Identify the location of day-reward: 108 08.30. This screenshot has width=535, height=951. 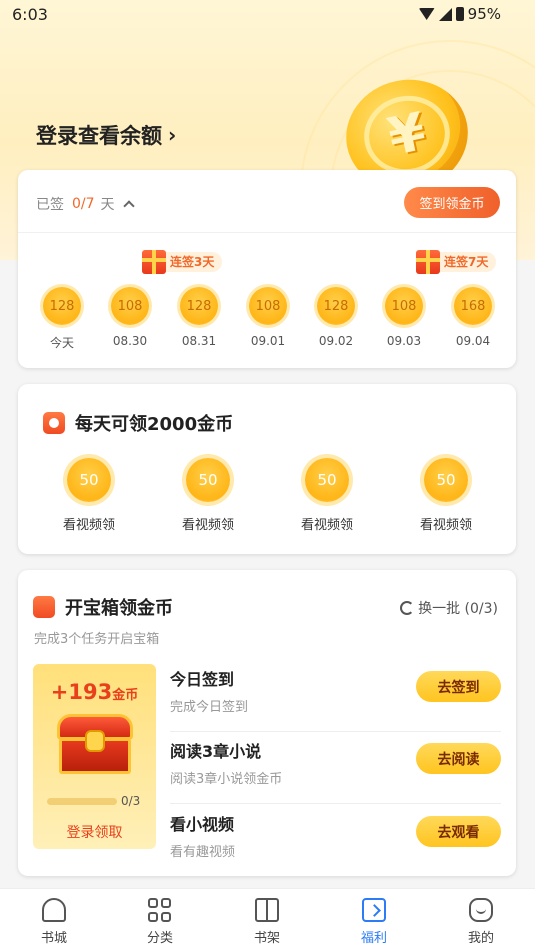
(130, 317).